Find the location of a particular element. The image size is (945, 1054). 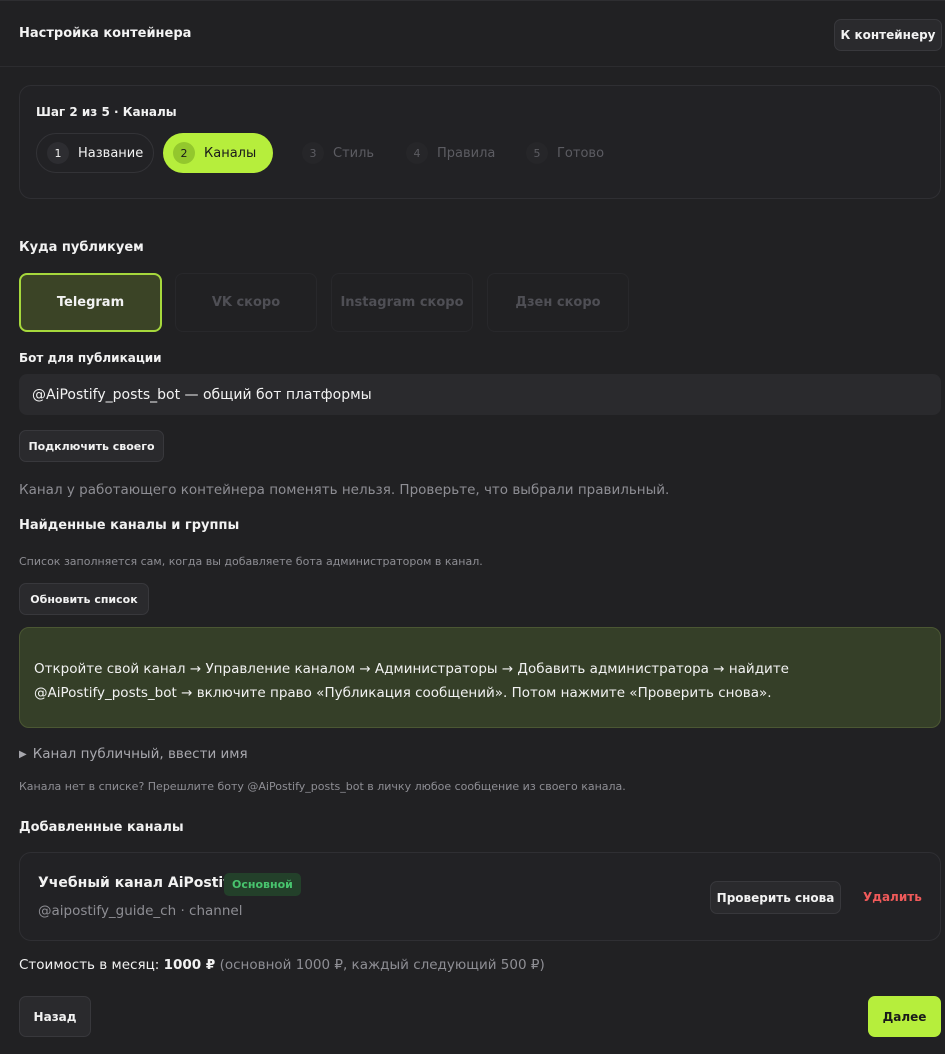

step-done: 5 Готово is located at coordinates (566, 153).